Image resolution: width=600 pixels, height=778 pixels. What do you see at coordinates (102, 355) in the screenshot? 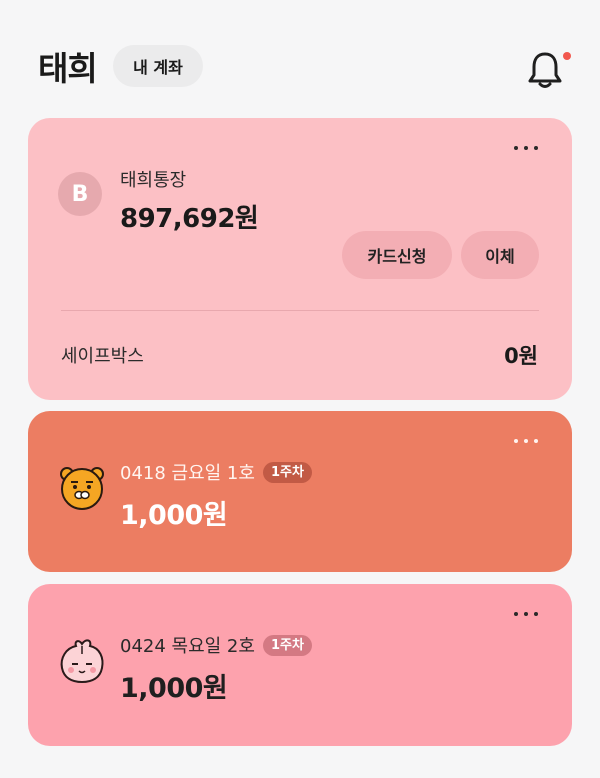
I see `safebox-label: 세이프박스` at bounding box center [102, 355].